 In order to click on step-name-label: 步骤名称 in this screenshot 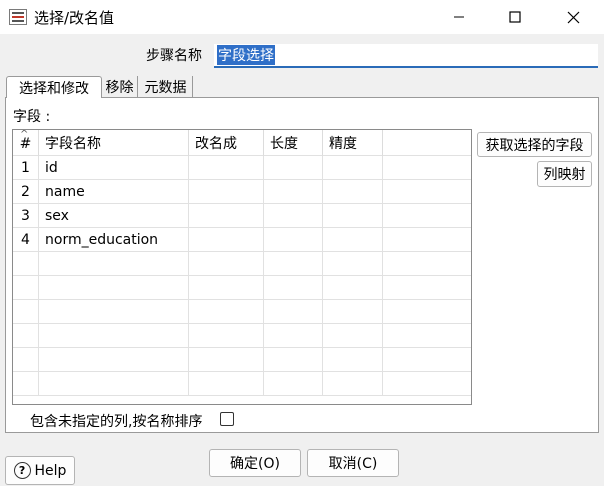, I will do `click(174, 56)`.